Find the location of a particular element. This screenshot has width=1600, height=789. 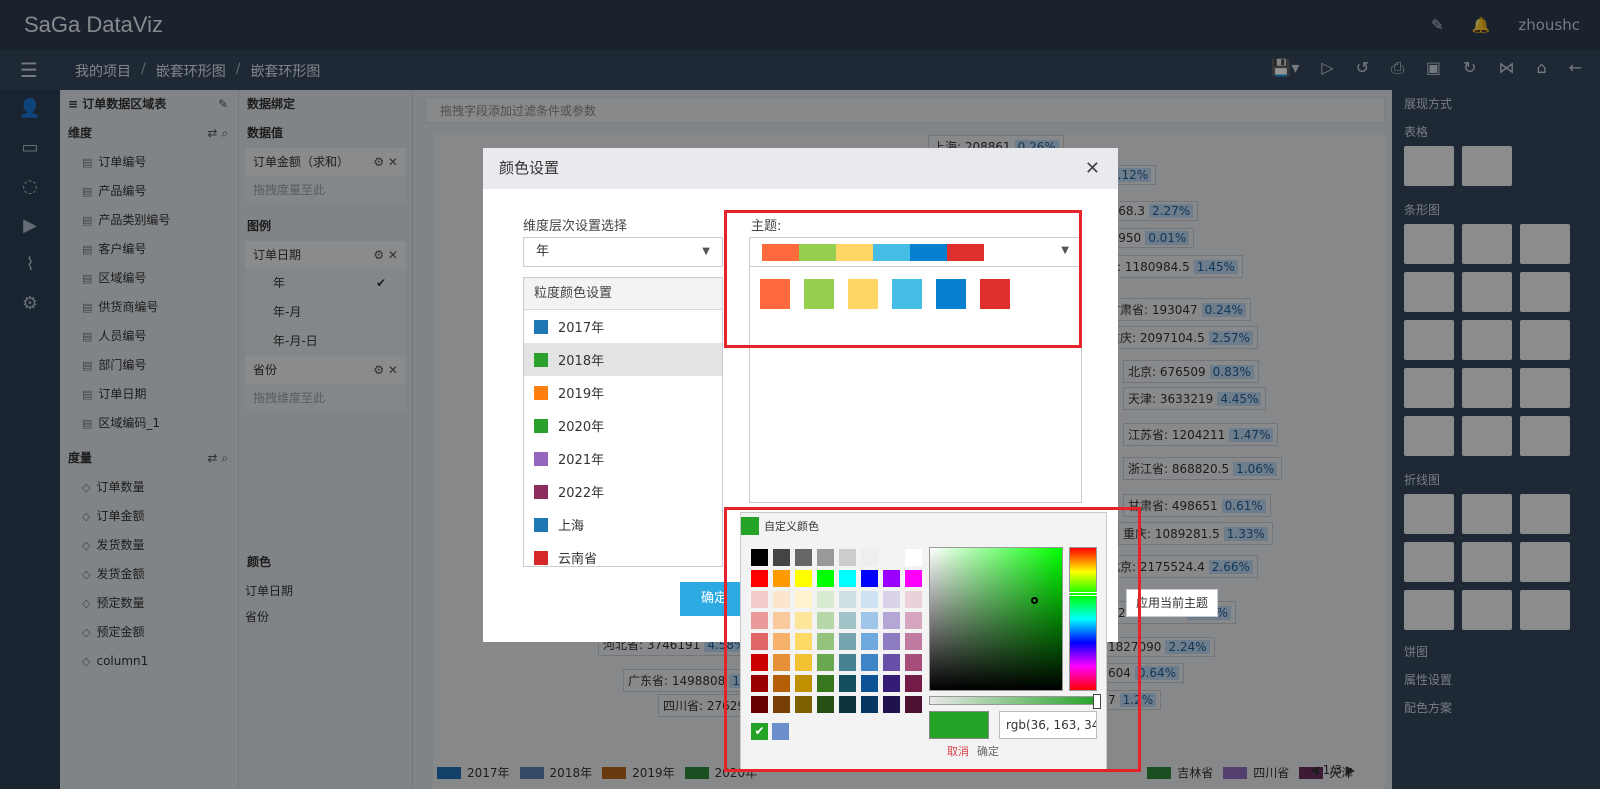

close-icon: ✕ is located at coordinates (1092, 168).